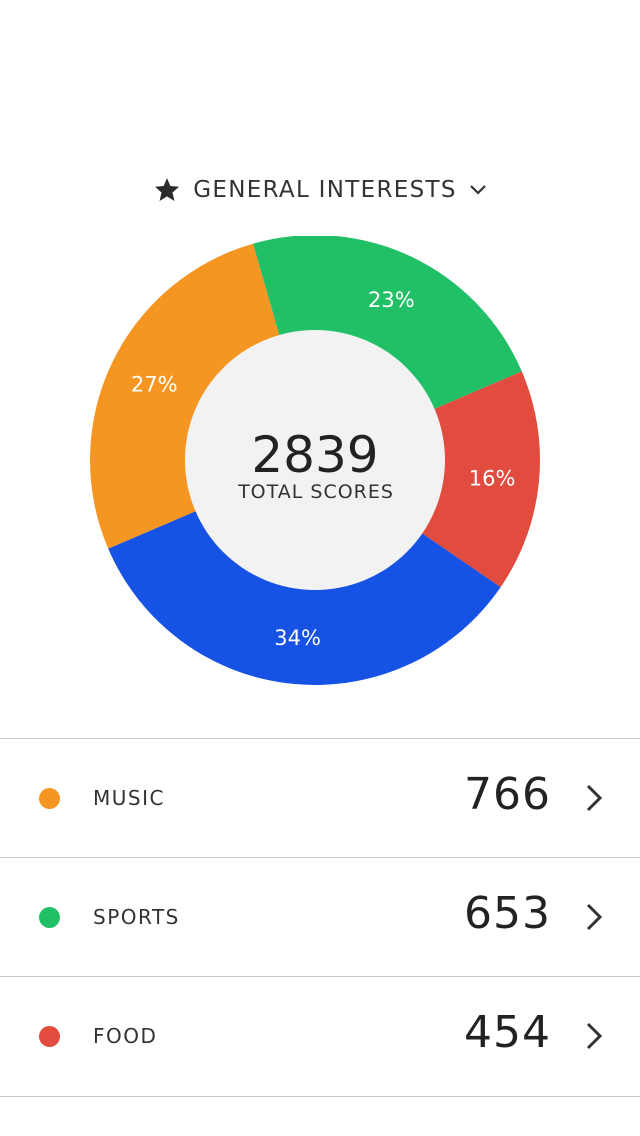  Describe the element at coordinates (129, 798) in the screenshot. I see `list-item-label: MUSIC` at that location.